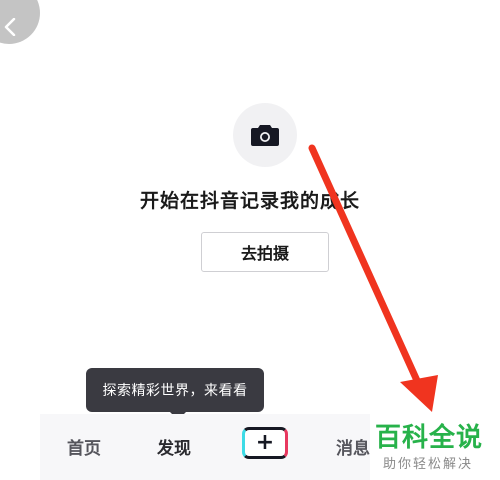 The width and height of the screenshot is (500, 480). Describe the element at coordinates (10, 28) in the screenshot. I see `chevron-left-icon` at that location.